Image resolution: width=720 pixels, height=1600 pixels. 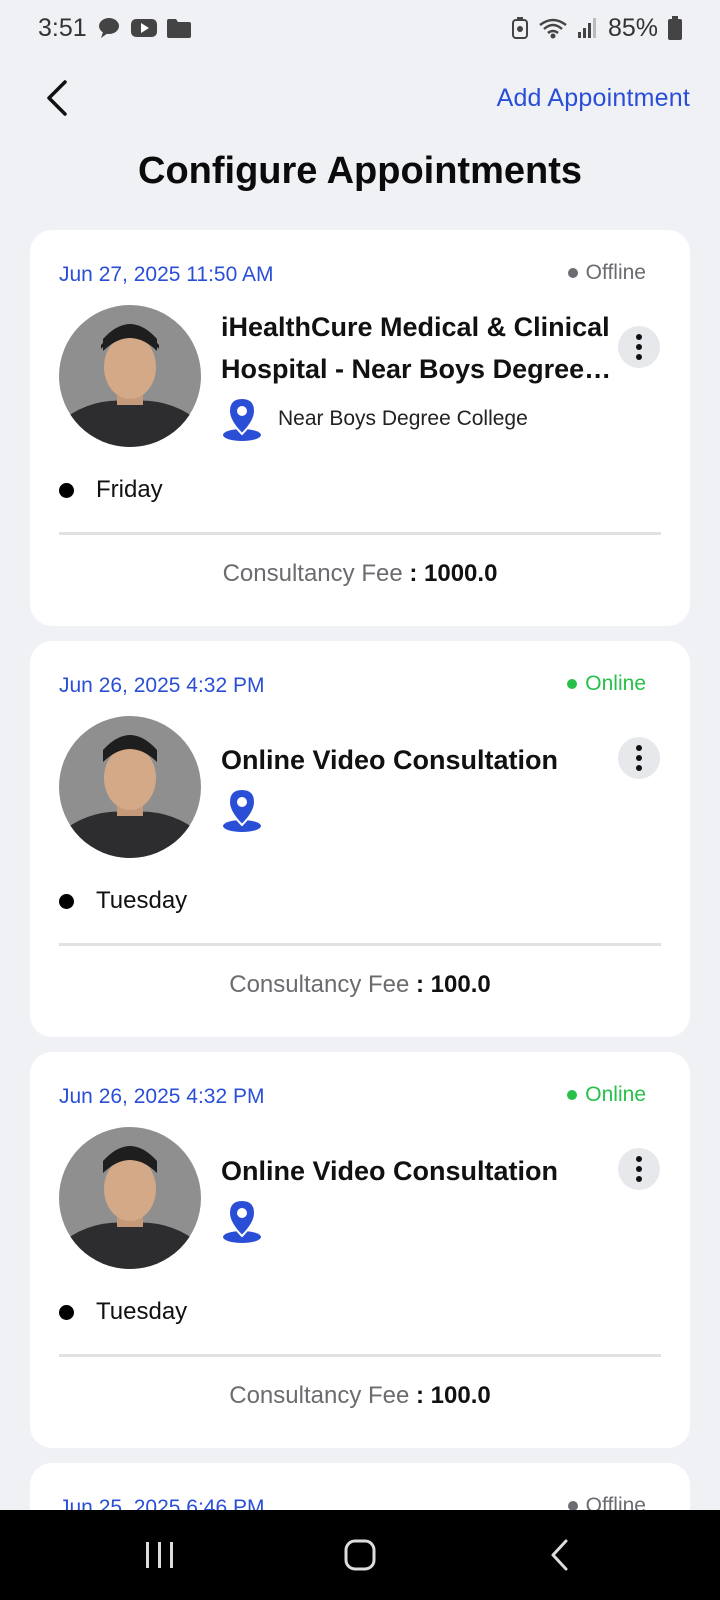 I want to click on system-back-button, so click(x=560, y=1555).